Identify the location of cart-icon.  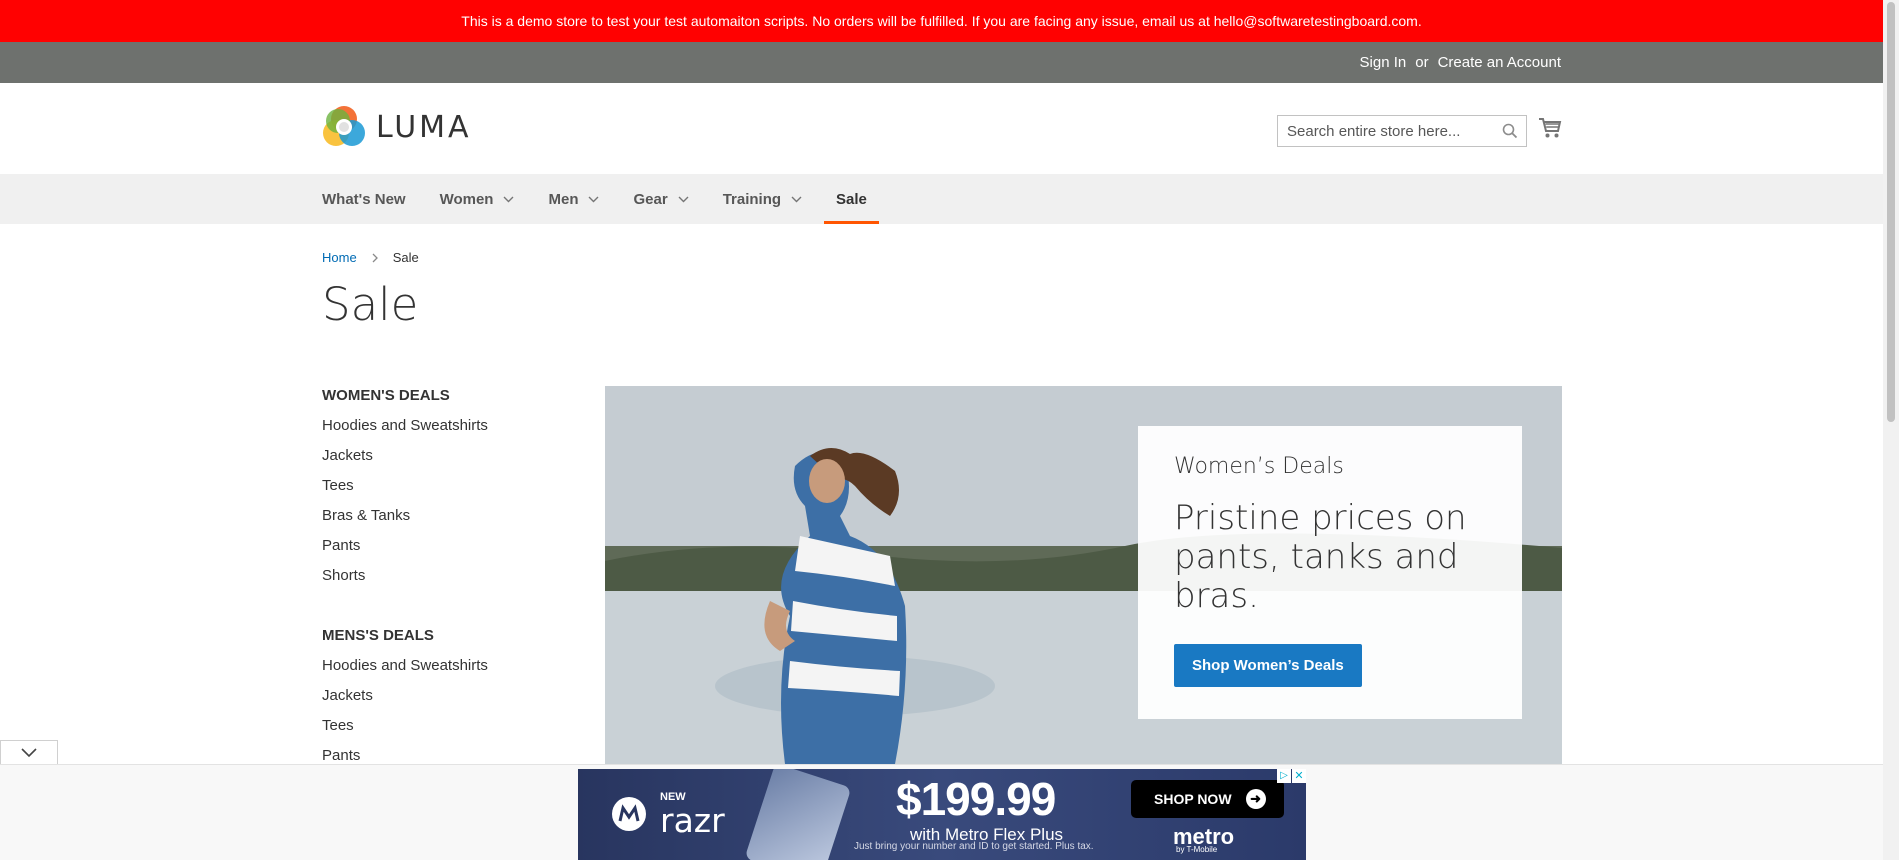
(1550, 128).